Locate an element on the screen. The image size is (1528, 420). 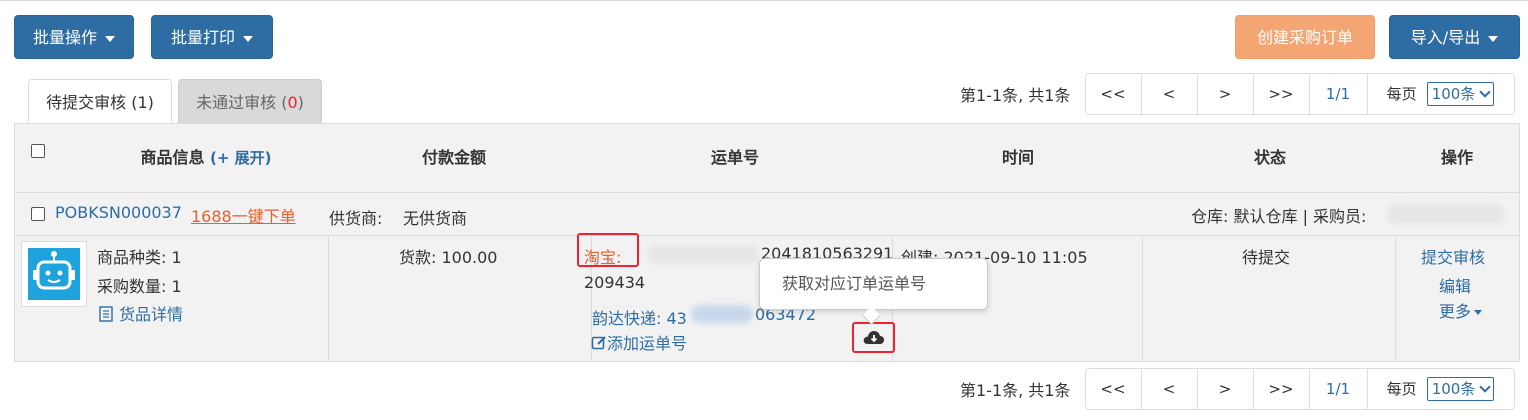
highlight-taobao-box is located at coordinates (608, 250).